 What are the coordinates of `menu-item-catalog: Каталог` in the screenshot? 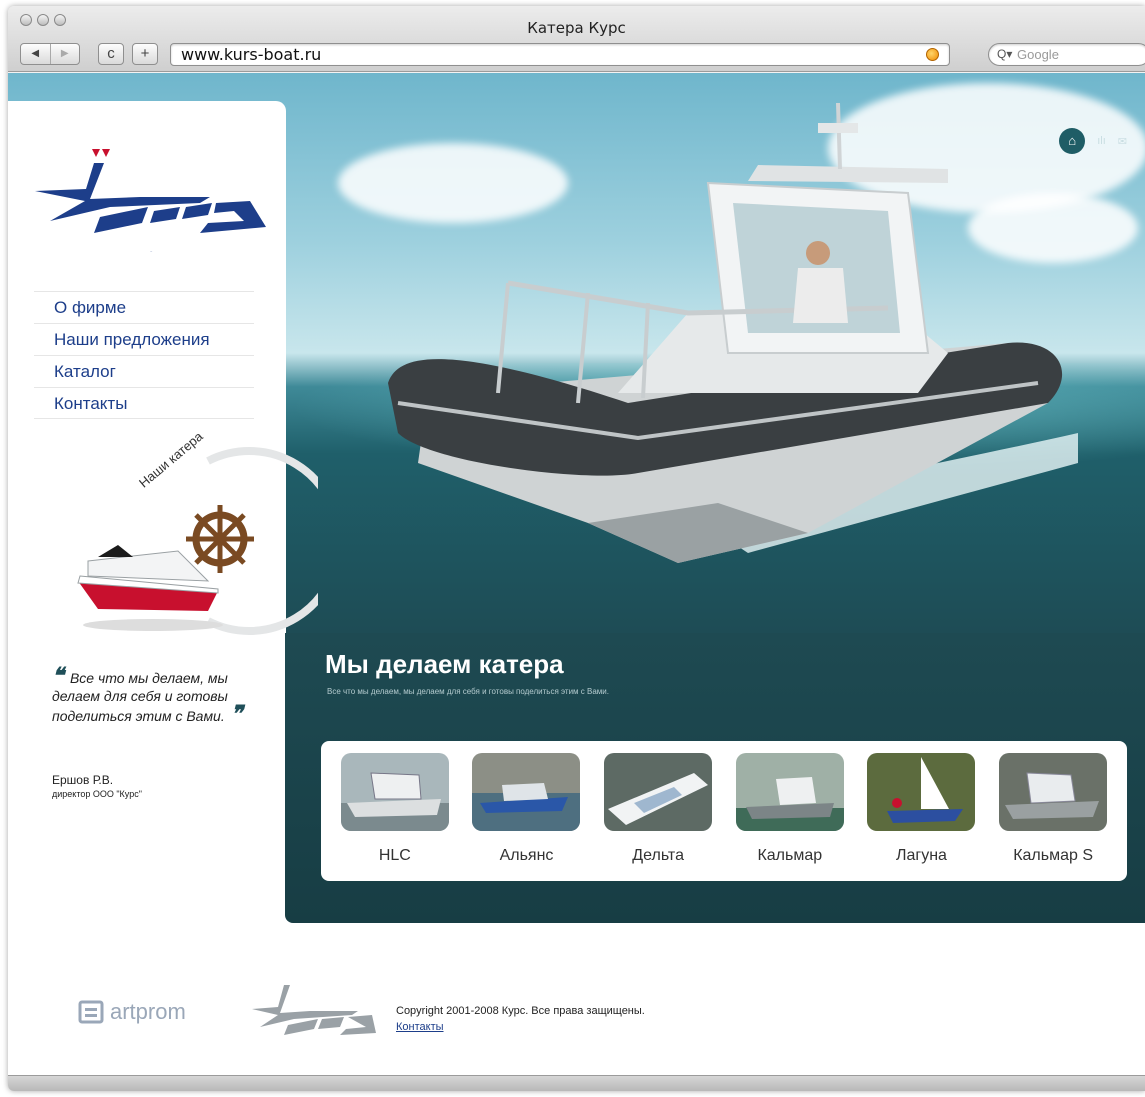 It's located at (144, 371).